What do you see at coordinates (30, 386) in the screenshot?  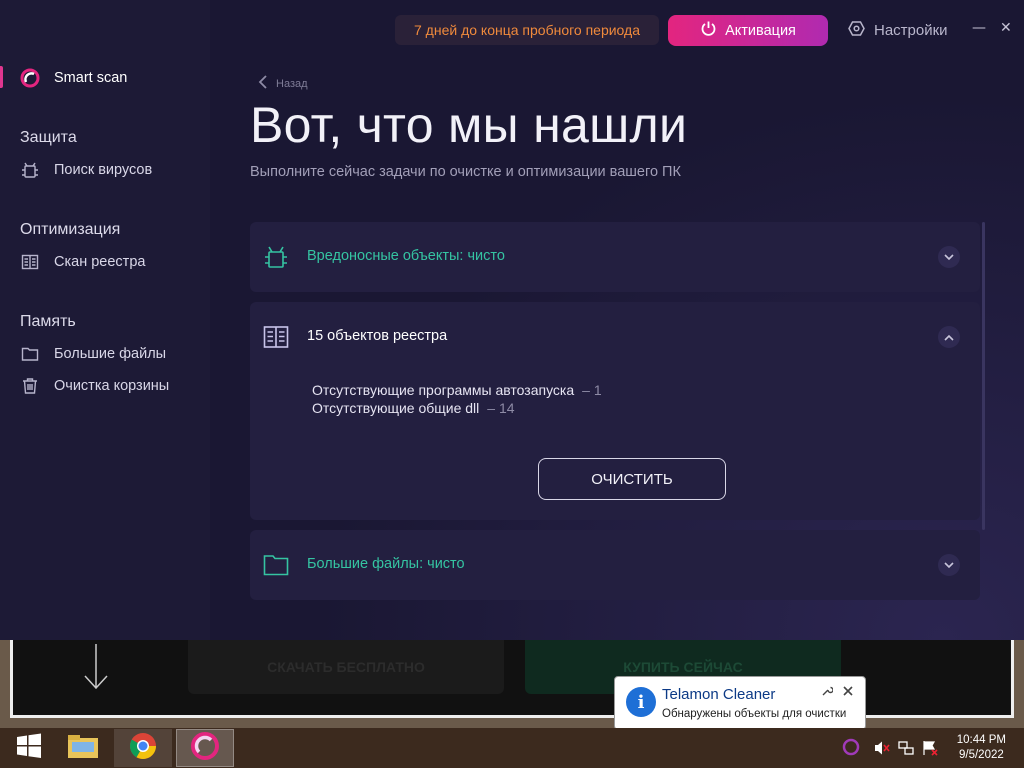 I see `trash-icon` at bounding box center [30, 386].